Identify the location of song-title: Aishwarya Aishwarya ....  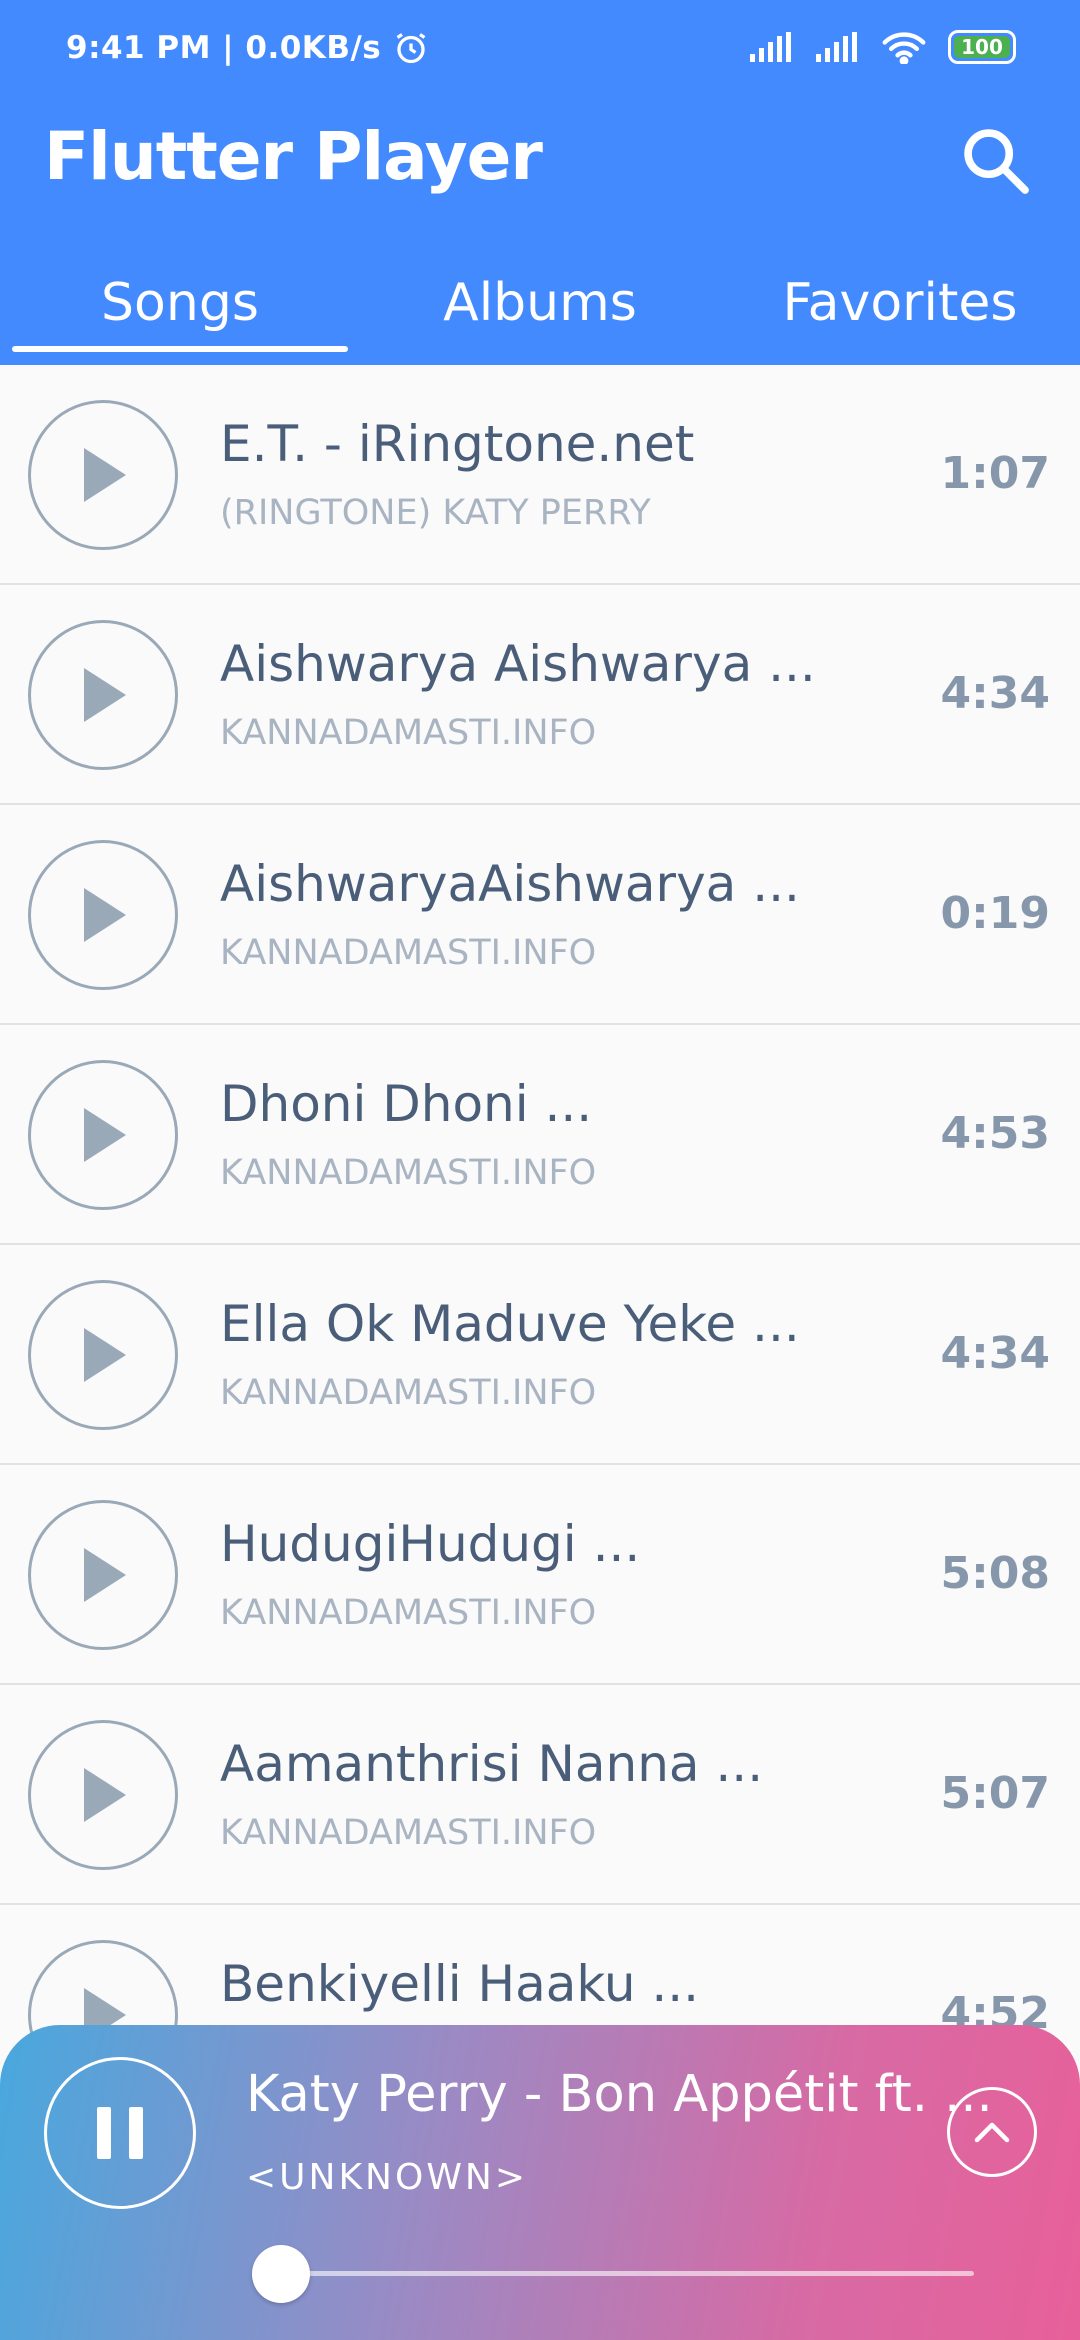
(518, 664).